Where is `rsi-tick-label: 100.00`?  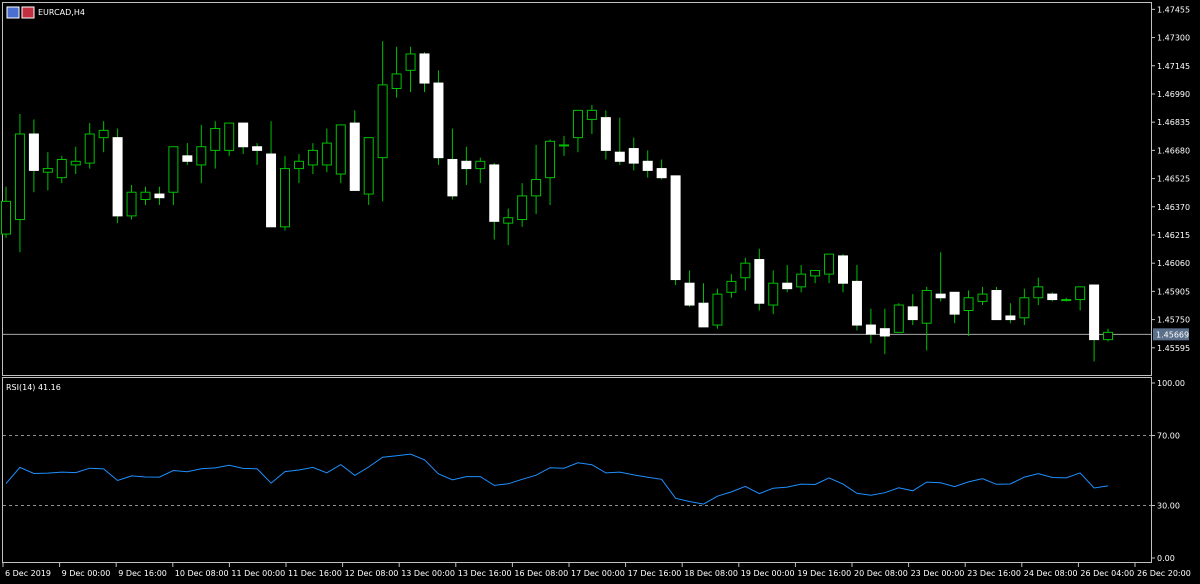 rsi-tick-label: 100.00 is located at coordinates (1171, 383).